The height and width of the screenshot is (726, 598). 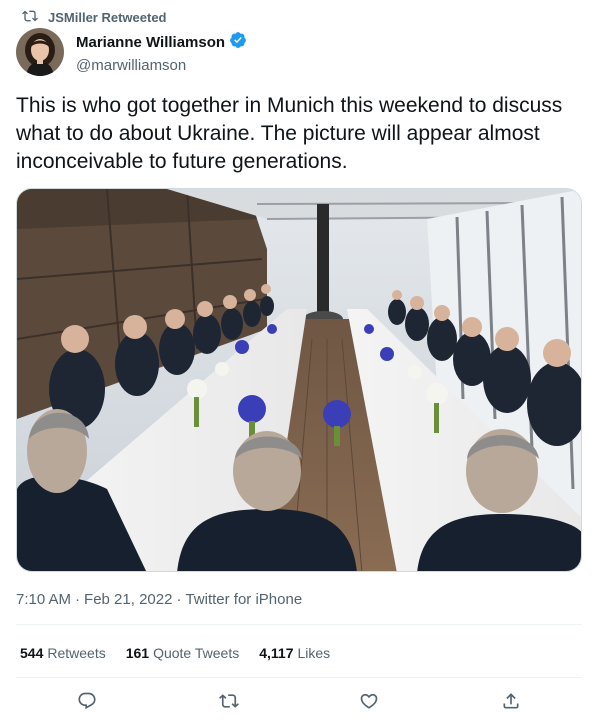 I want to click on avatar, so click(x=40, y=52).